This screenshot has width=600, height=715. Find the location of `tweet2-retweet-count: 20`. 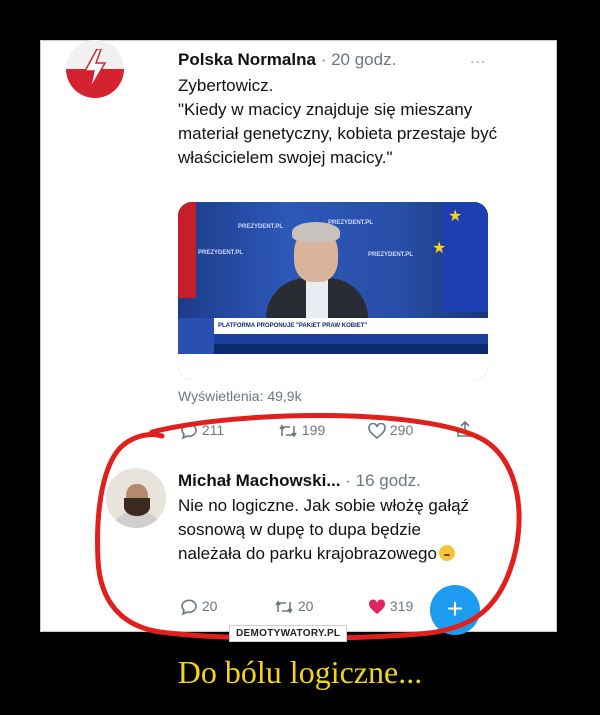

tweet2-retweet-count: 20 is located at coordinates (305, 606).